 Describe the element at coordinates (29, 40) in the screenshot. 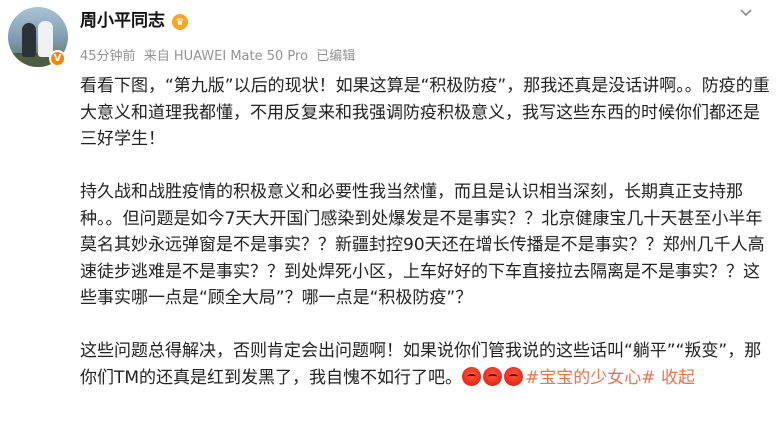

I see `avatar-figure-dark` at that location.